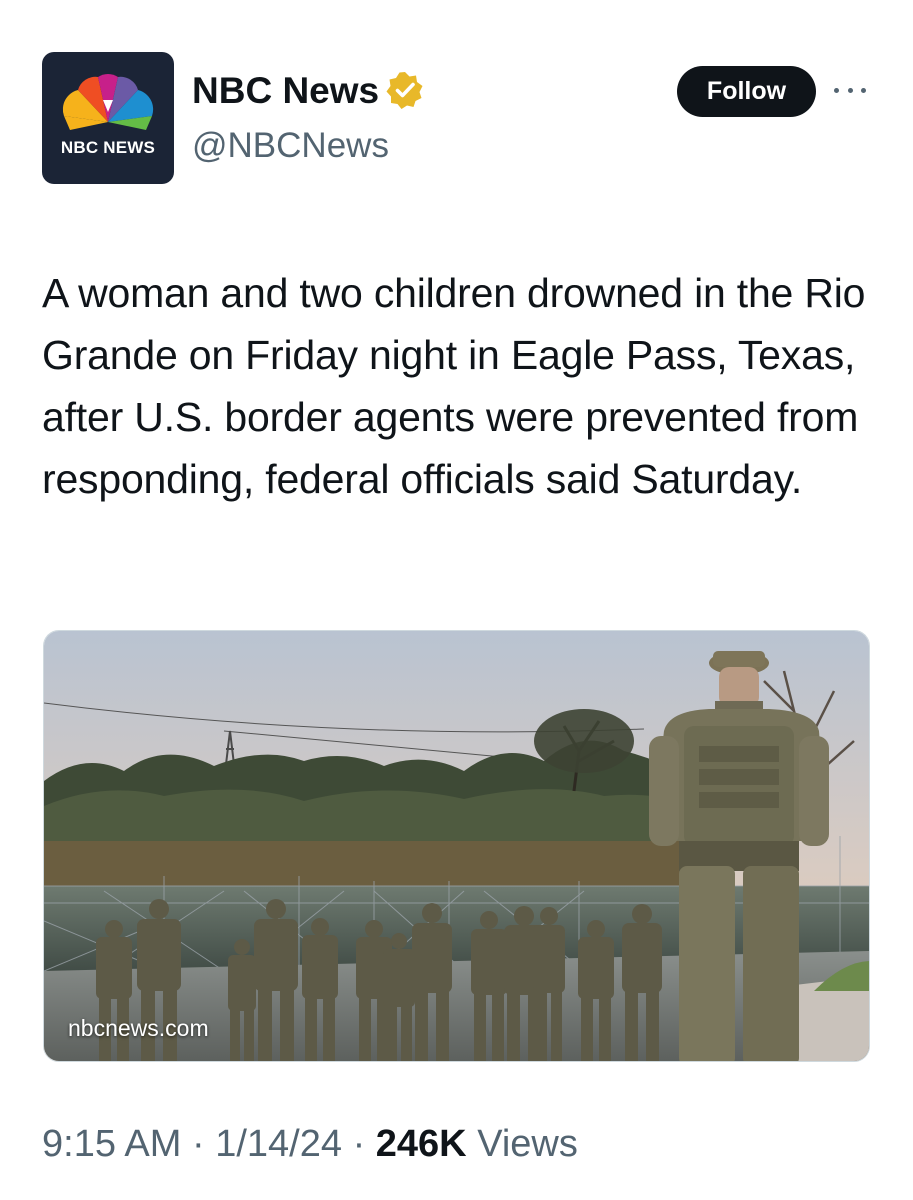  I want to click on avatar: NBC NEWS, so click(108, 118).